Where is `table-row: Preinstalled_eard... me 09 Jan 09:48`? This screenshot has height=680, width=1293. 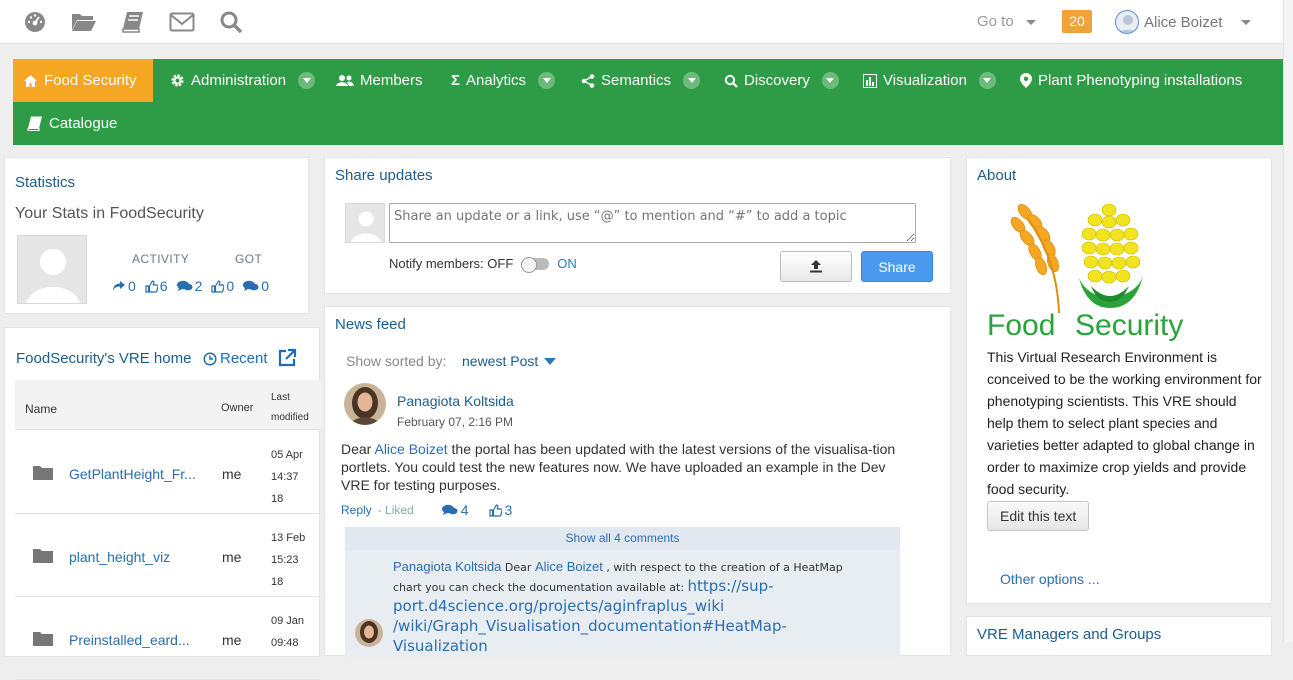 table-row: Preinstalled_eard... me 09 Jan 09:48 is located at coordinates (168, 638).